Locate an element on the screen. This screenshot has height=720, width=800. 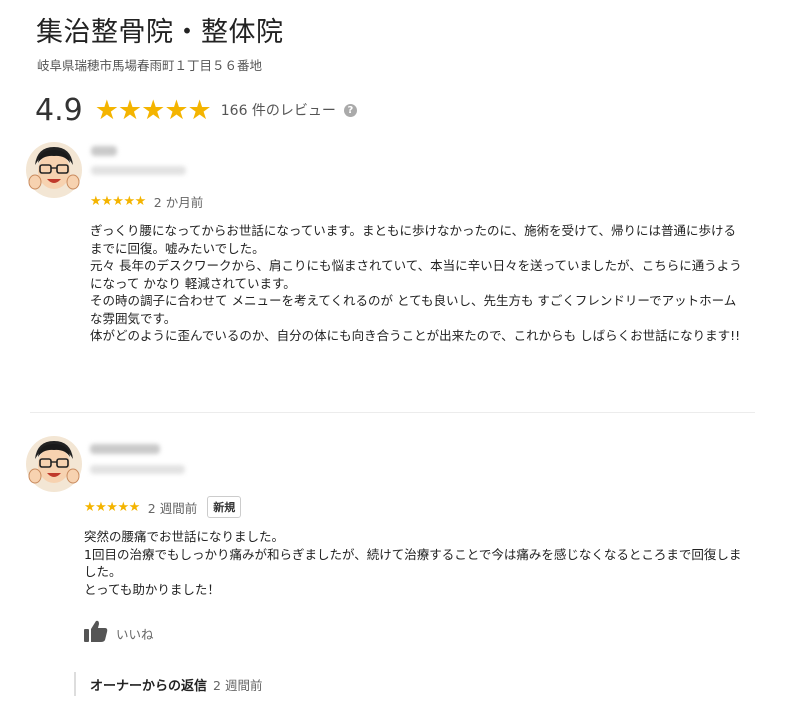
review-meta: ★★★★★ 2 か月前 is located at coordinates (146, 201).